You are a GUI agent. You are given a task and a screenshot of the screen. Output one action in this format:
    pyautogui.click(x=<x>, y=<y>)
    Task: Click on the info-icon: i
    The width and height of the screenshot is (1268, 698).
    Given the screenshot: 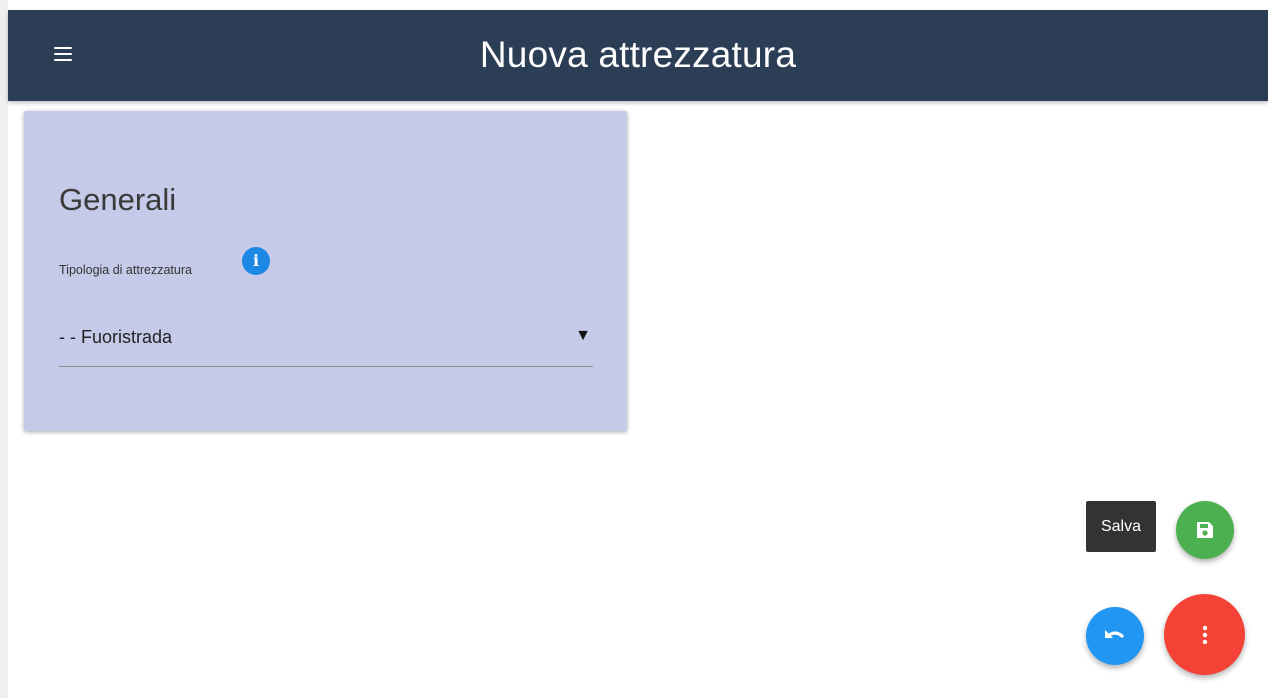 What is the action you would take?
    pyautogui.click(x=256, y=261)
    